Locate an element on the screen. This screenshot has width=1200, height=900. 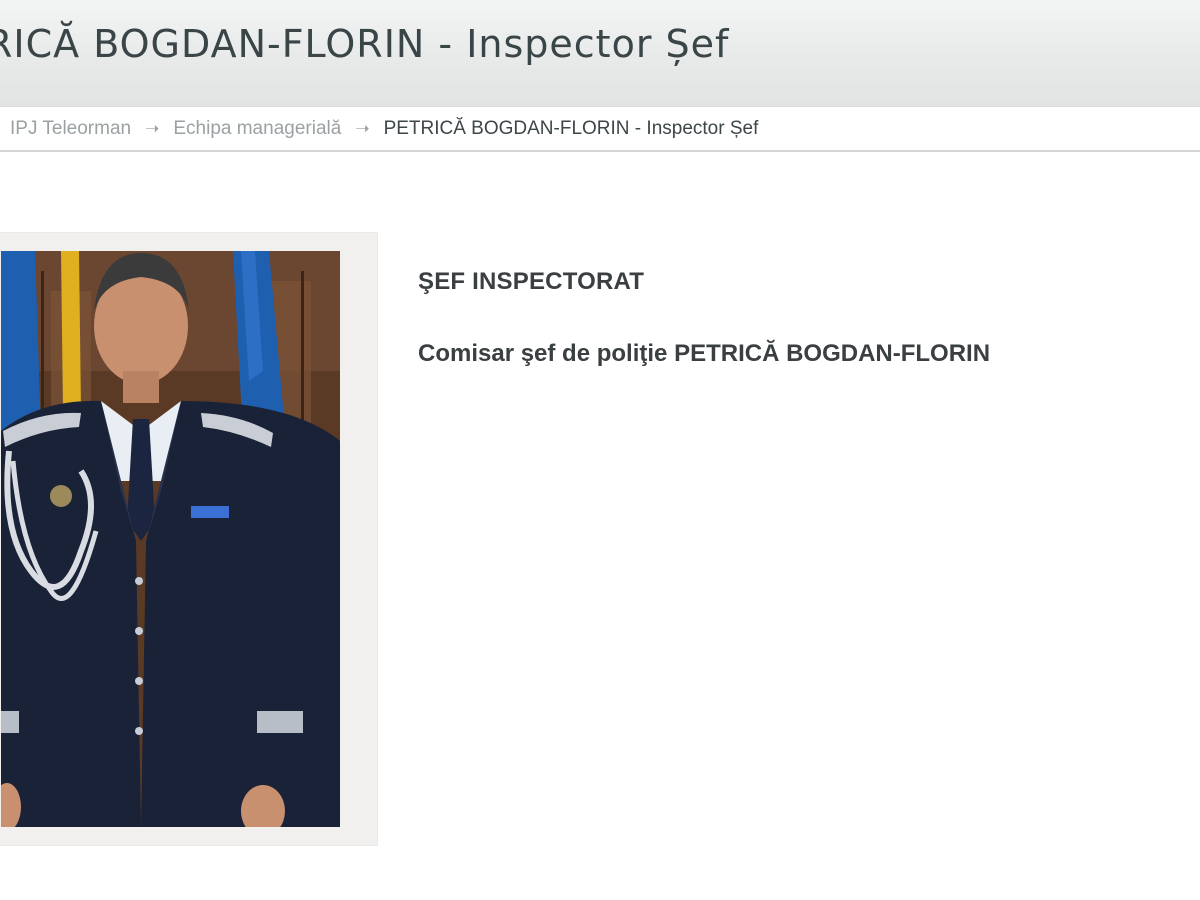
title-bar: RICĂ BOGDAN-FLORIN - Inspector Șef is located at coordinates (600, 53).